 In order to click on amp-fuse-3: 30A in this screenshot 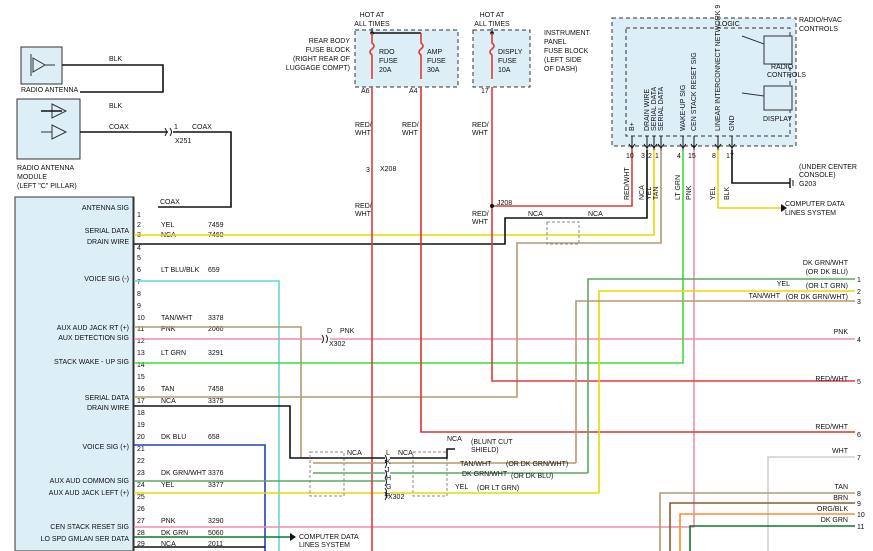, I will do `click(433, 70)`.